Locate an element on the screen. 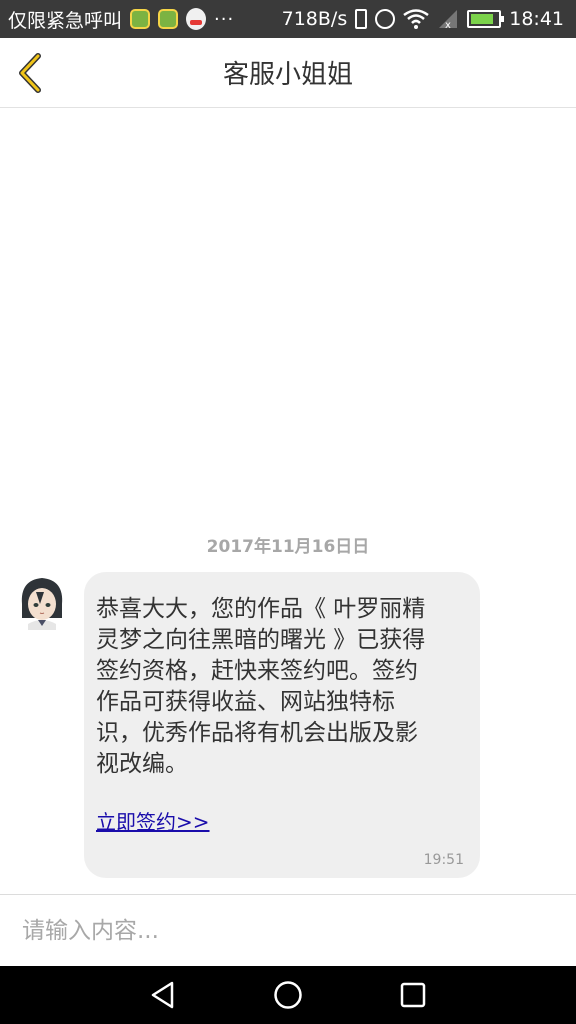 This screenshot has width=576, height=1024. status-bar-right: 718B/s x 18:41 is located at coordinates (422, 19).